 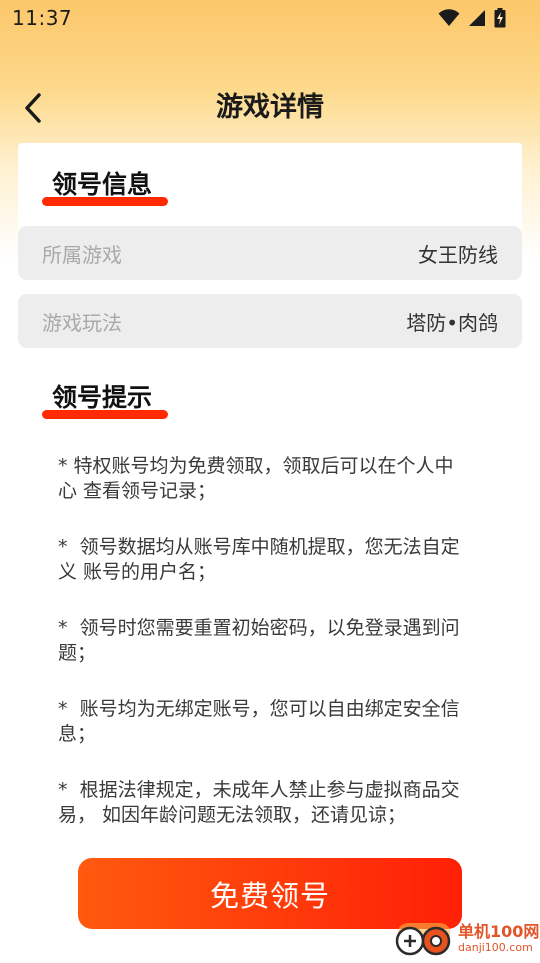 What do you see at coordinates (449, 17) in the screenshot?
I see `wifi-icon` at bounding box center [449, 17].